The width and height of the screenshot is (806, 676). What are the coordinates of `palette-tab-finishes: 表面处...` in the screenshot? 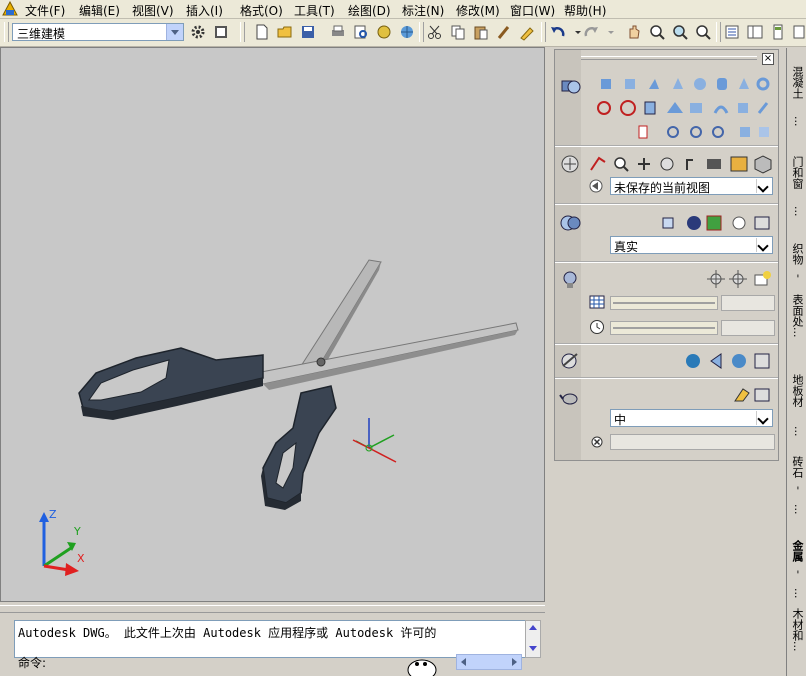 It's located at (797, 316).